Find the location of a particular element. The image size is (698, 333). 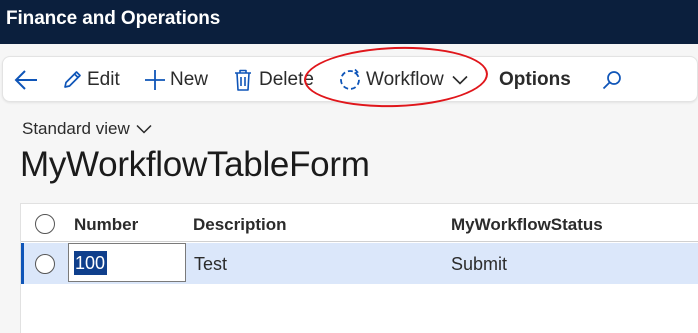

back-arrow-icon is located at coordinates (26, 80).